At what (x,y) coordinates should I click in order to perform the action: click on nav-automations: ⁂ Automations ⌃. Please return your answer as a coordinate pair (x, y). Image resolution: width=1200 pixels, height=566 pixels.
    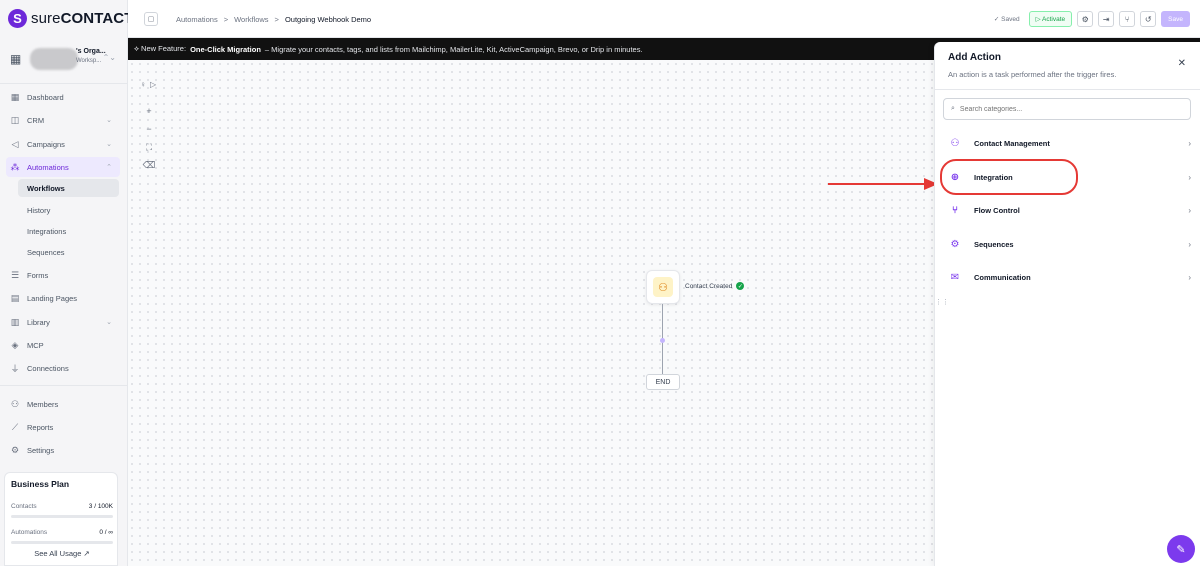
    Looking at the image, I should click on (63, 167).